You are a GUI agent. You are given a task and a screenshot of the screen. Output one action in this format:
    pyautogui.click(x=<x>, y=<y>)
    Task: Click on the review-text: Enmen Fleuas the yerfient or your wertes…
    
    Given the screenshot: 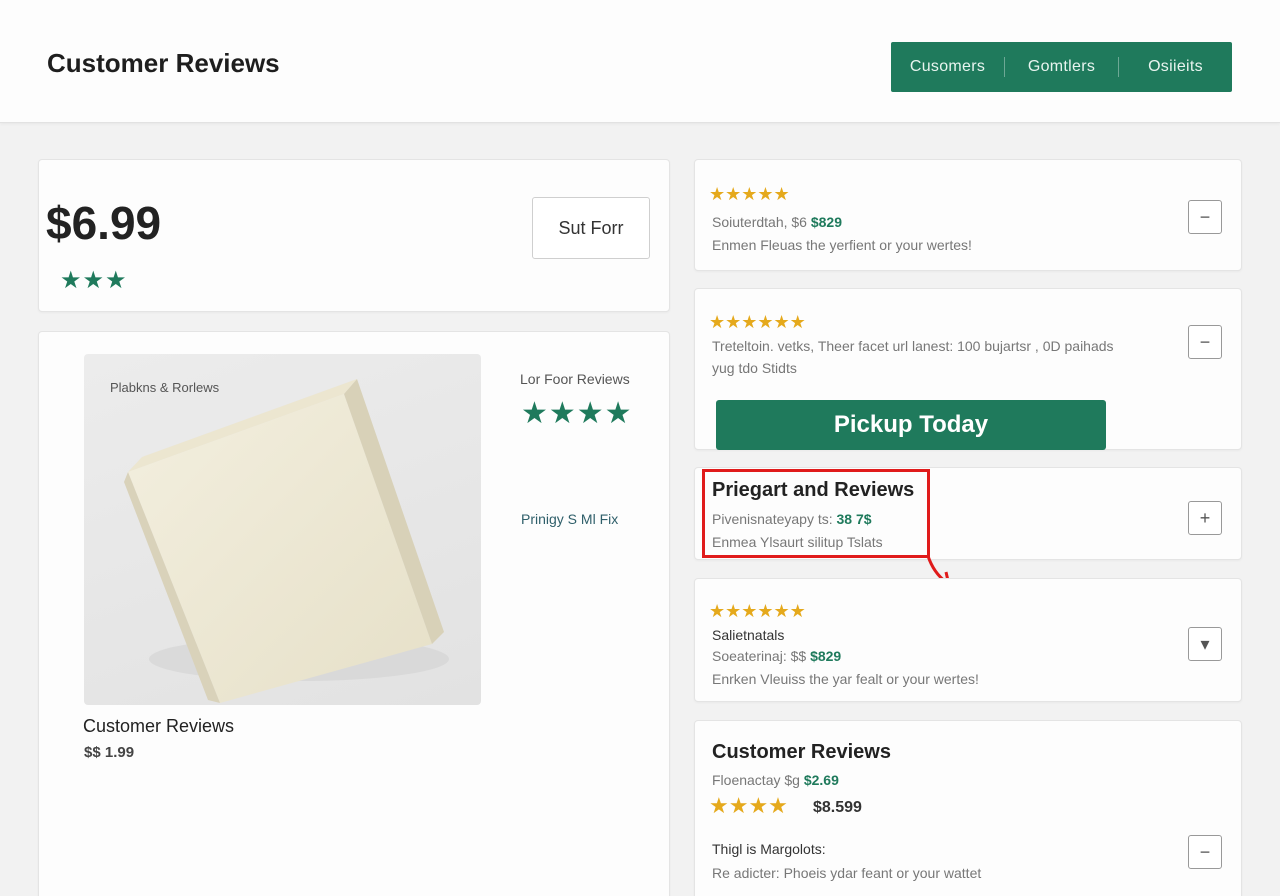 What is the action you would take?
    pyautogui.click(x=842, y=245)
    